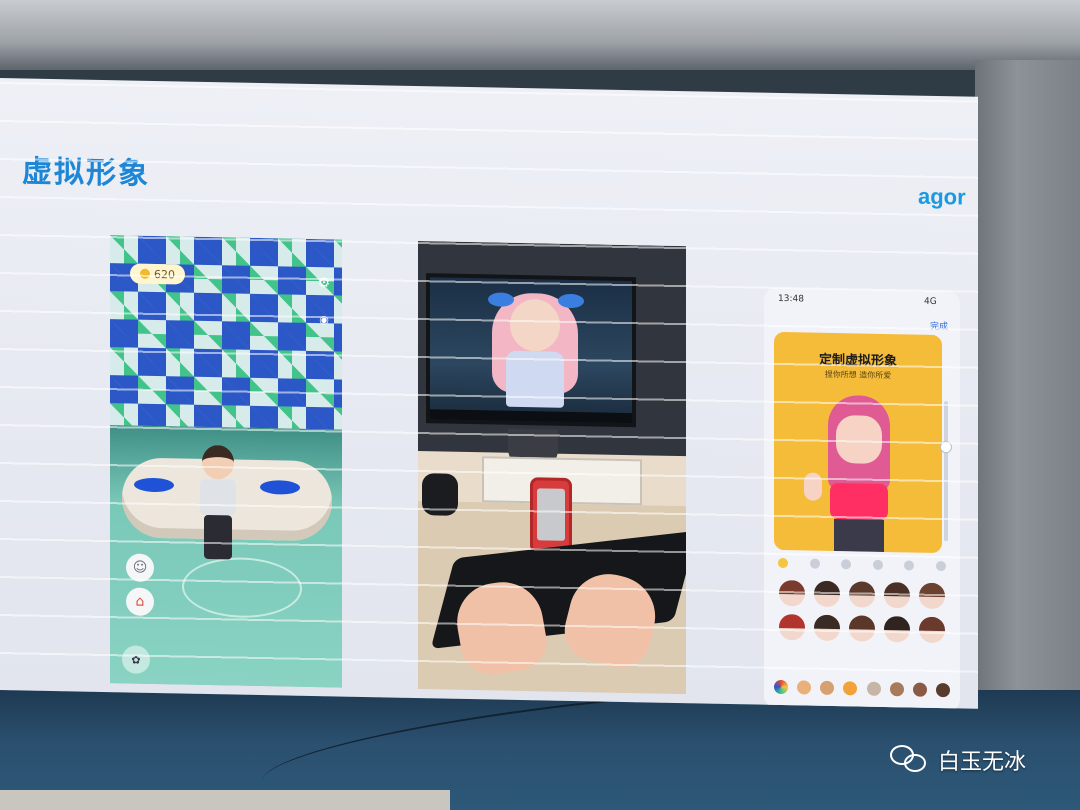 This screenshot has height=810, width=1080. I want to click on red-phone, so click(551, 515).